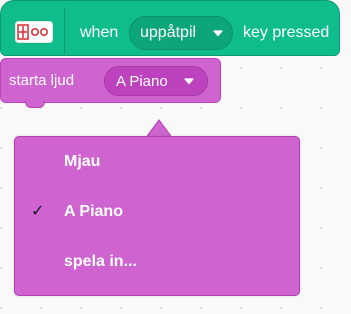 This screenshot has height=314, width=351. What do you see at coordinates (82, 161) in the screenshot?
I see `menu-item-label: Mjau` at bounding box center [82, 161].